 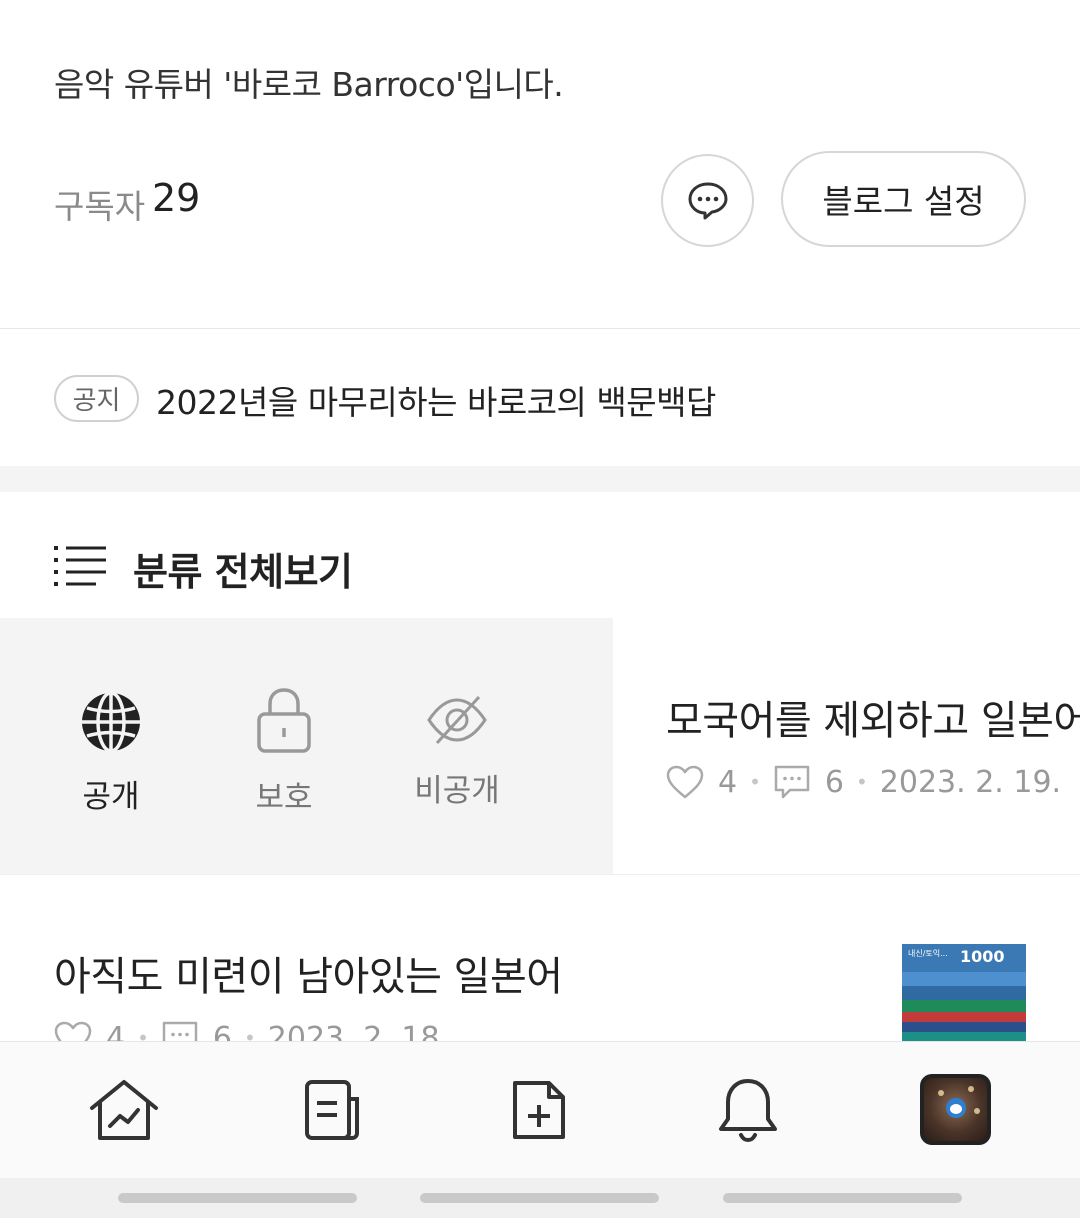 I want to click on eye-off-icon, so click(x=457, y=720).